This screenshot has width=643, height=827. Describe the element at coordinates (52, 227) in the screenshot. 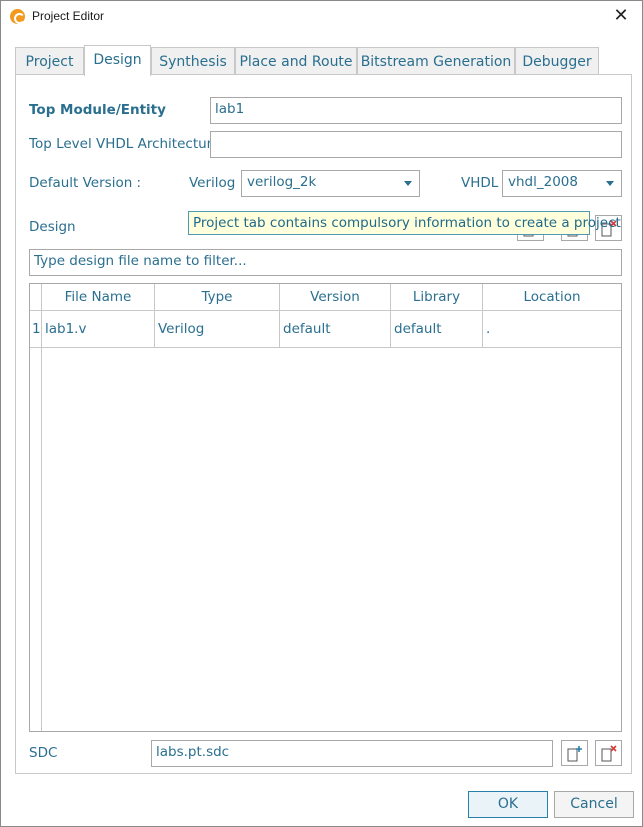

I see `design-files-label: Design` at that location.